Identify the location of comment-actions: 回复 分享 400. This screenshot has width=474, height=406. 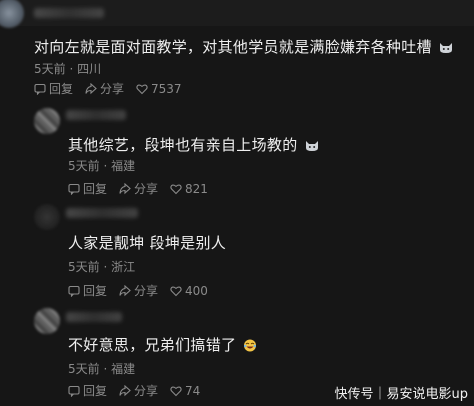
(138, 290).